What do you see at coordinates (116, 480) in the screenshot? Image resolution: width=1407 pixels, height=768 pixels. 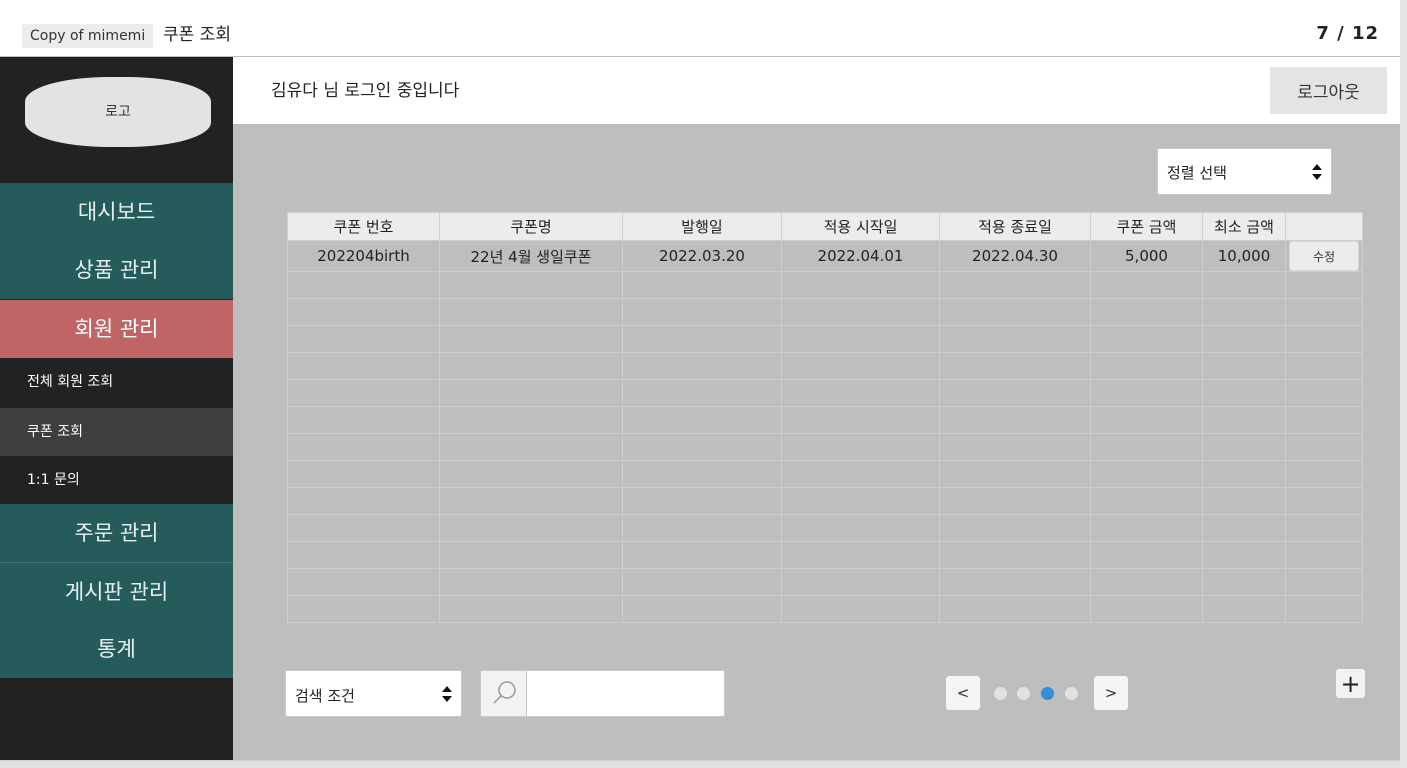 I see `sidebar-subitem-inquiry: 1:1 문의` at bounding box center [116, 480].